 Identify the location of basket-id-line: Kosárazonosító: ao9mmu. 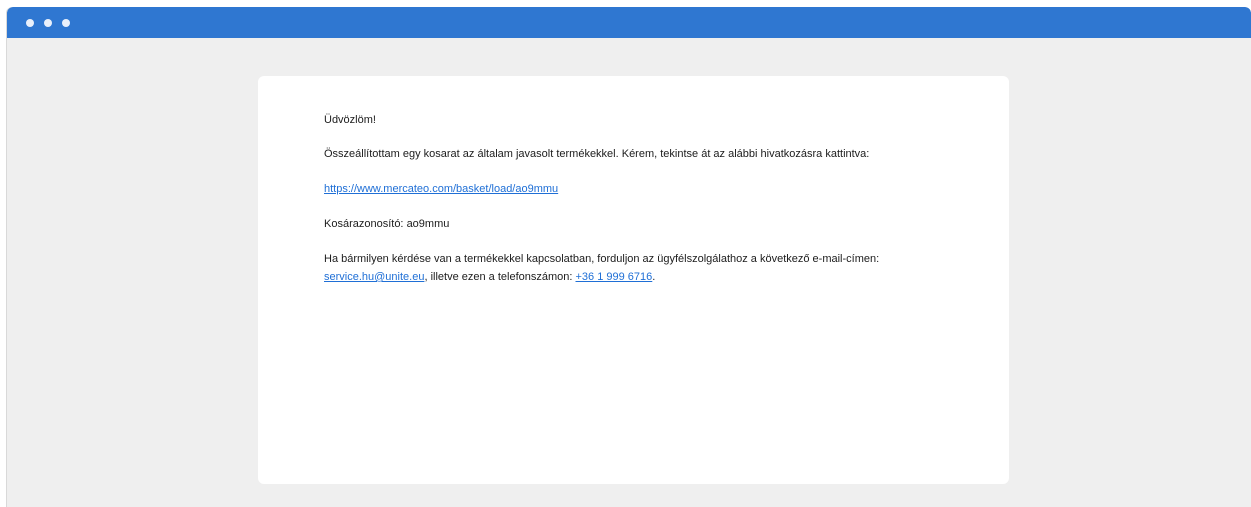
(633, 224).